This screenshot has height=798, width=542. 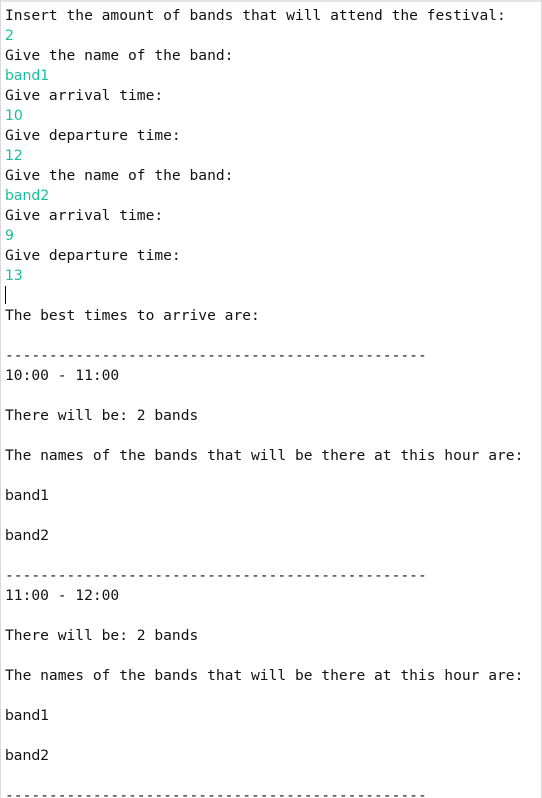 I want to click on input-band-name: band1, so click(x=27, y=76).